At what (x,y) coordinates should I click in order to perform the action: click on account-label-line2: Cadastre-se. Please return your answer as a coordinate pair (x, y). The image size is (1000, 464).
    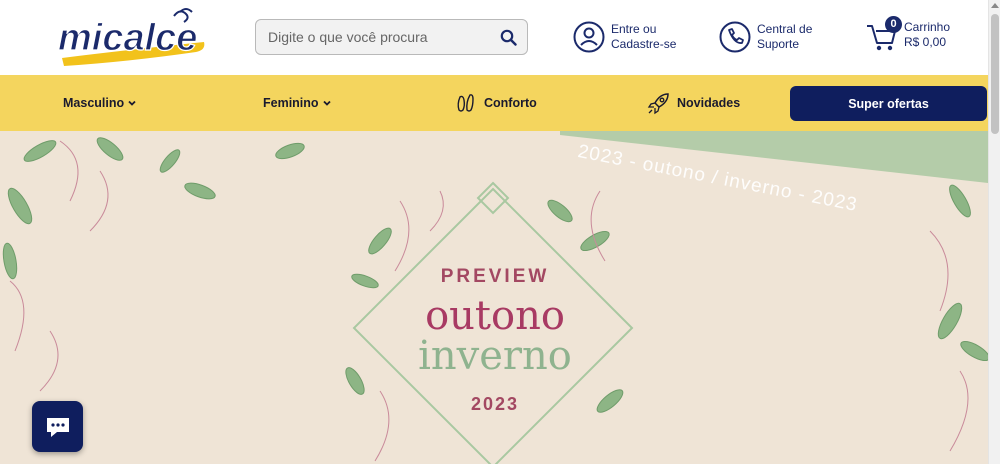
    Looking at the image, I should click on (644, 44).